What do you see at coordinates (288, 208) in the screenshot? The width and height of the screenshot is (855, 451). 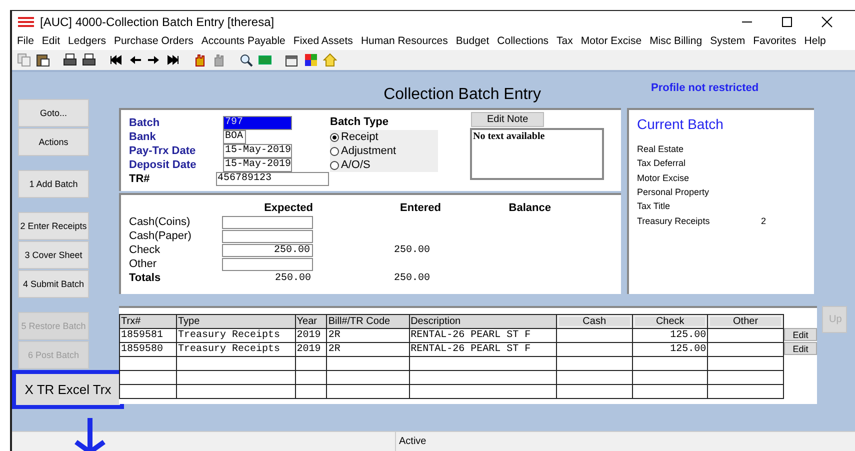 I see `column-header: Expected` at bounding box center [288, 208].